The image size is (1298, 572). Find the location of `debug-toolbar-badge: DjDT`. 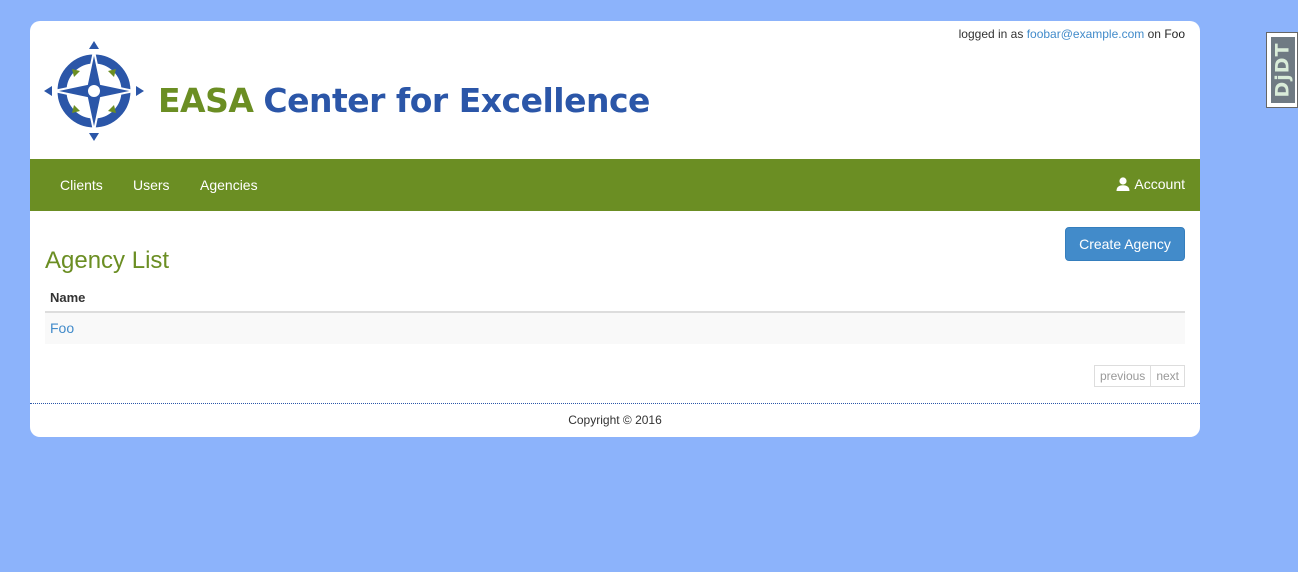

debug-toolbar-badge: DjDT is located at coordinates (1283, 70).